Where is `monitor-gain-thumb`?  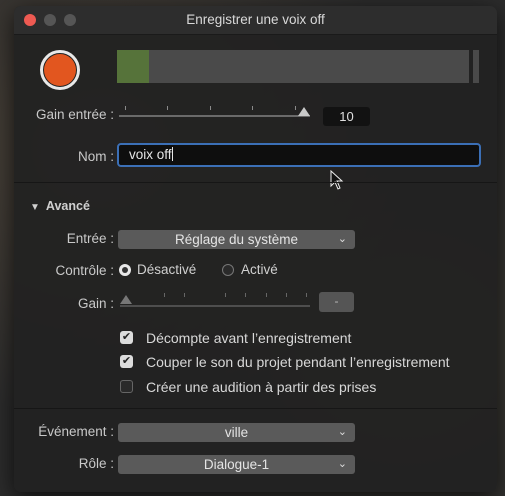 monitor-gain-thumb is located at coordinates (126, 299).